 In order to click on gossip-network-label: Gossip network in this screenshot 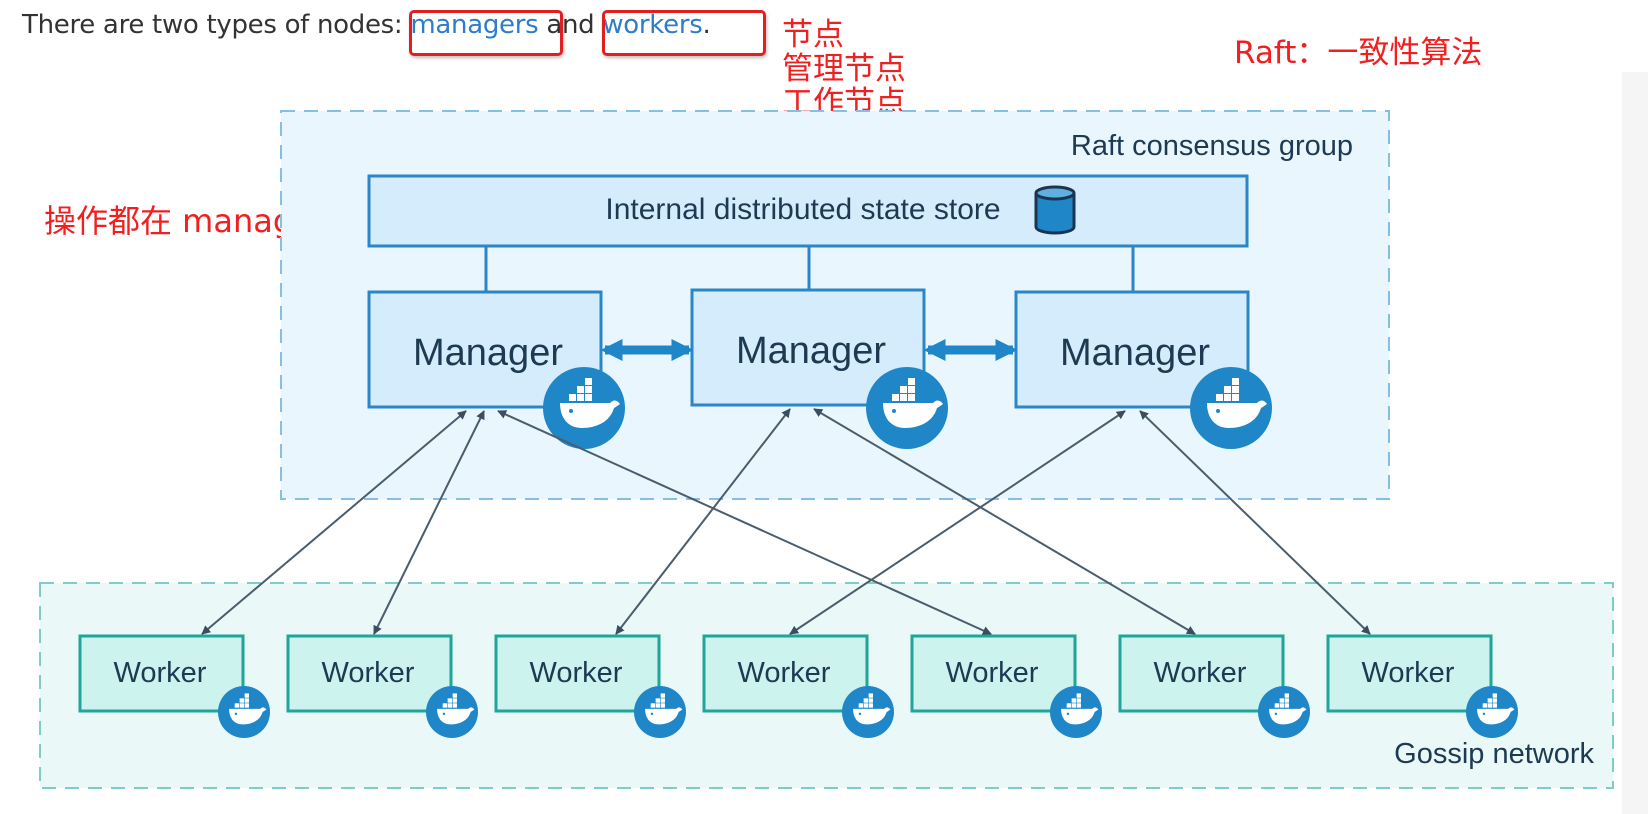, I will do `click(1494, 754)`.